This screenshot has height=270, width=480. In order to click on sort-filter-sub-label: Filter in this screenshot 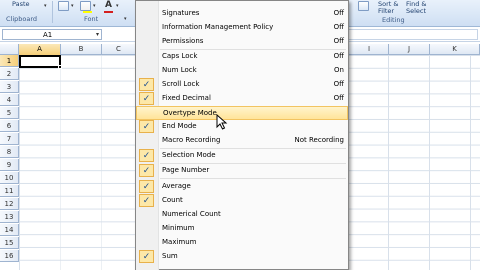, I will do `click(386, 11)`.